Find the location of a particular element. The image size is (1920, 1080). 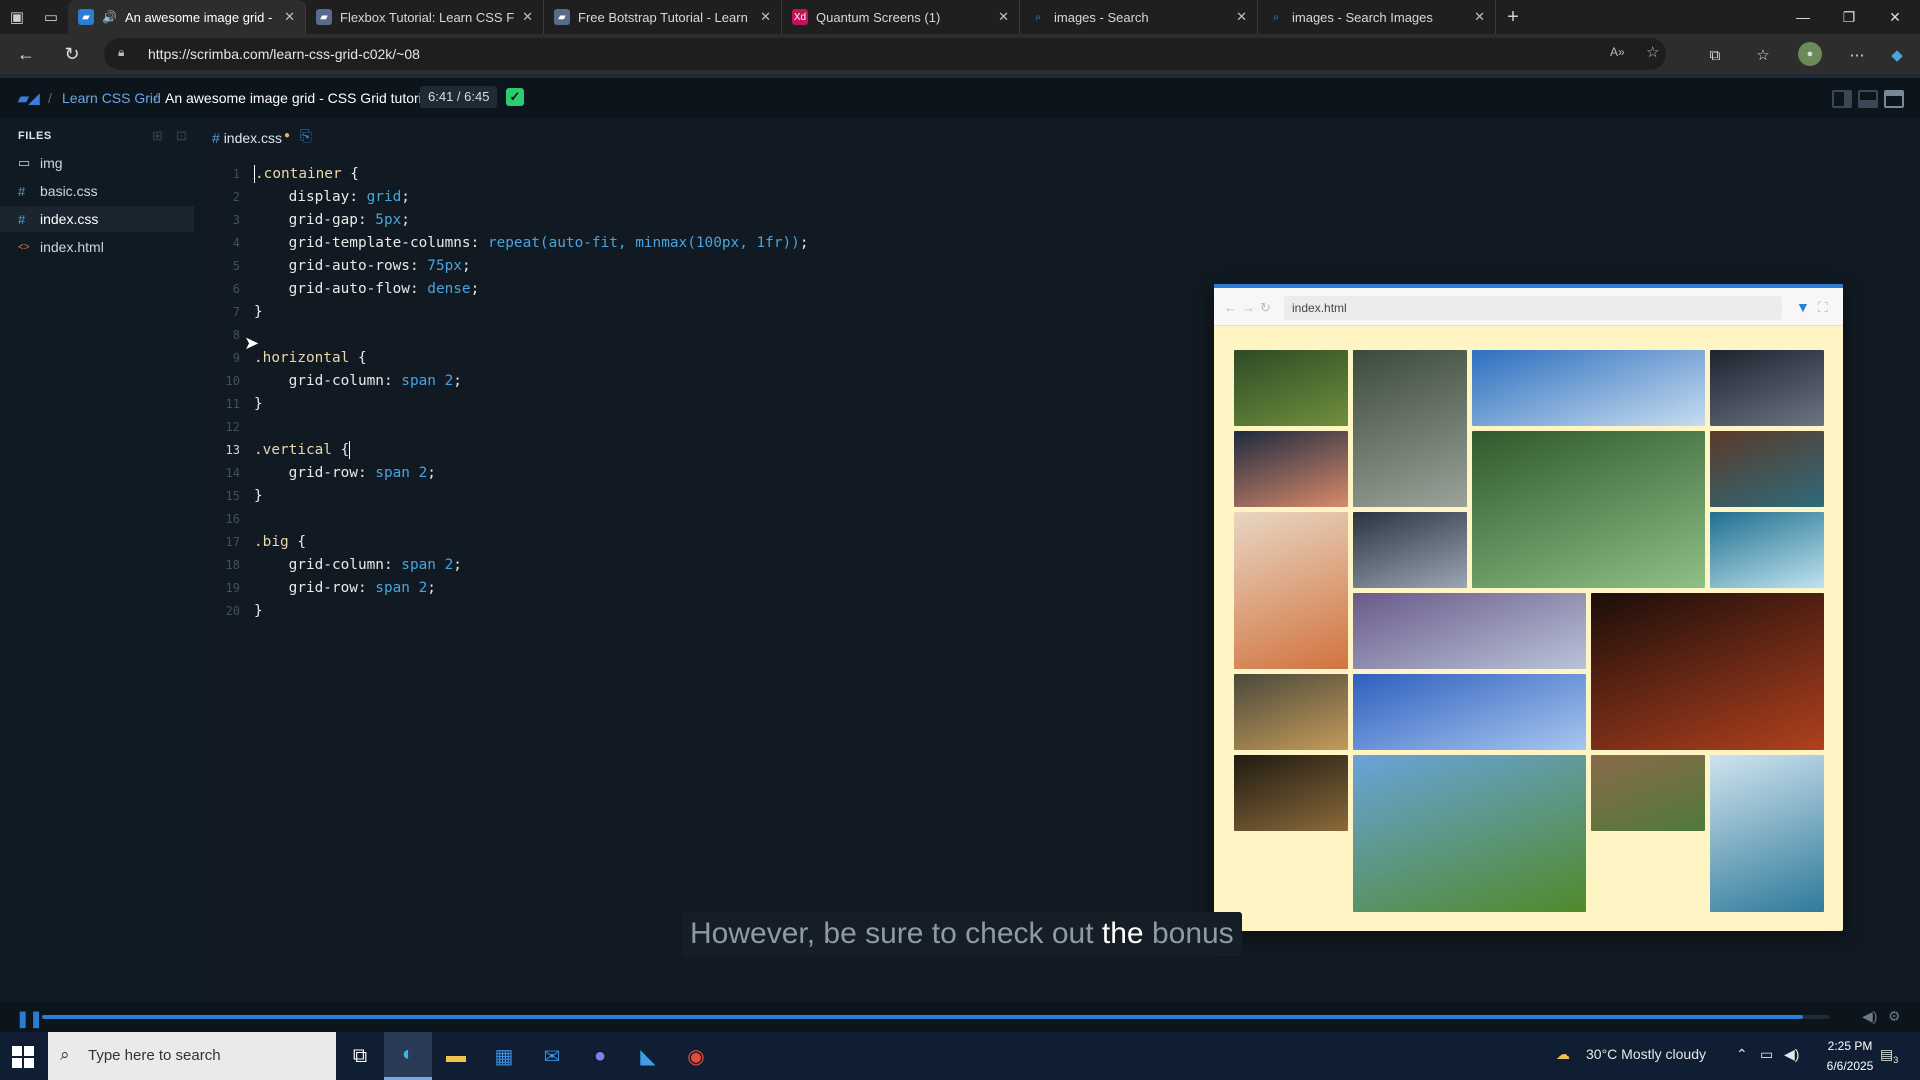

file-explorer-icon: ▬ is located at coordinates (456, 1056).